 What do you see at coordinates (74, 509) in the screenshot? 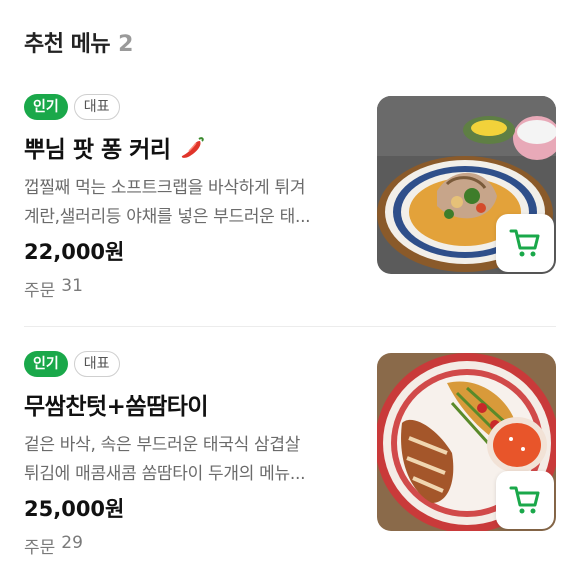
I see `menu-item-price: 25,000원` at bounding box center [74, 509].